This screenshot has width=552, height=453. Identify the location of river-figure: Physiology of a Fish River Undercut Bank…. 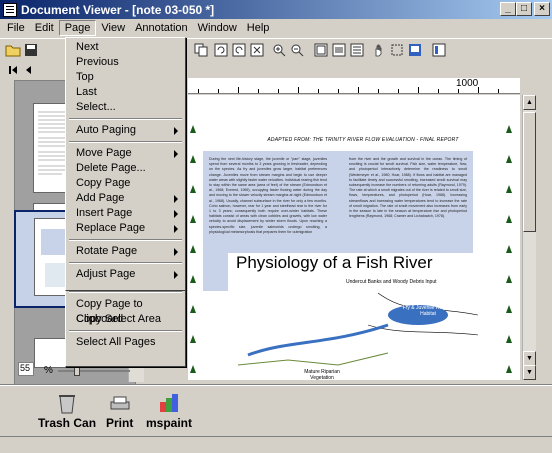
(353, 316).